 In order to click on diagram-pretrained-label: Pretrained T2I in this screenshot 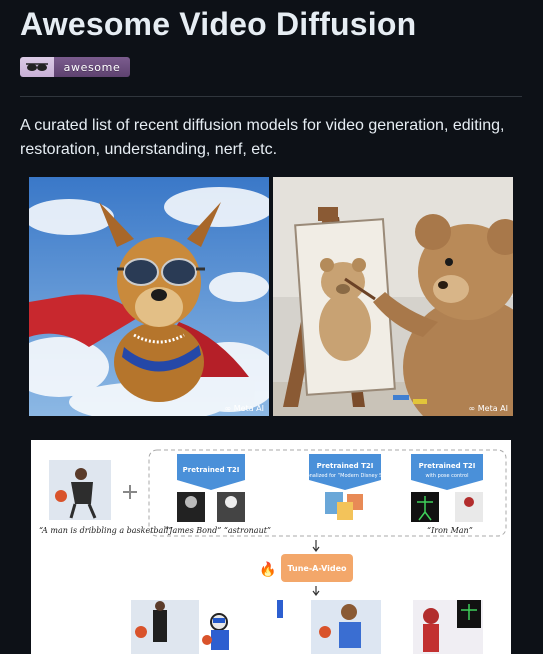, I will do `click(211, 470)`.